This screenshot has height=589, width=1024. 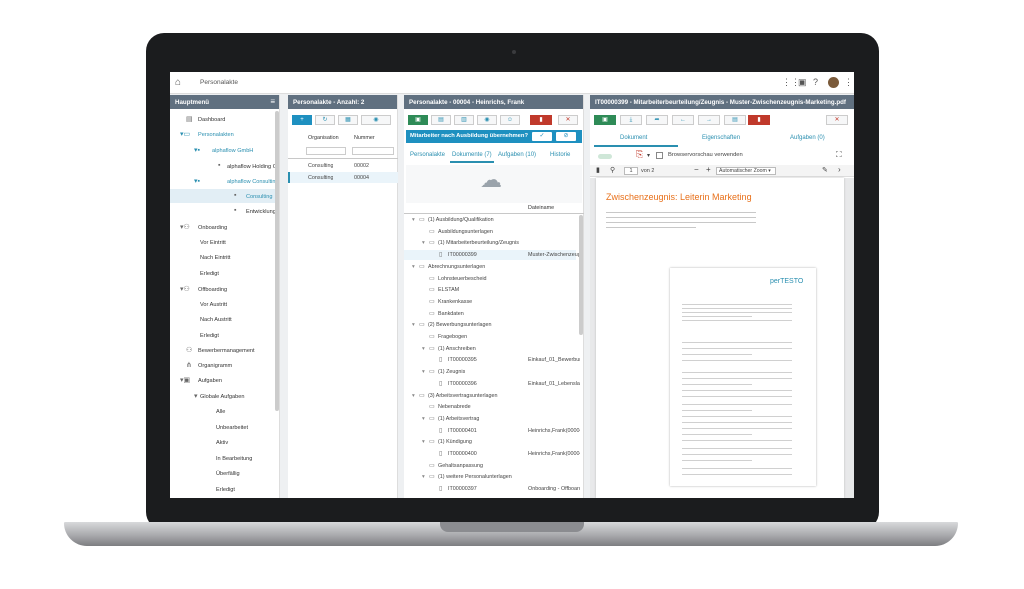 What do you see at coordinates (735, 120) in the screenshot?
I see `doc-button: ▤` at bounding box center [735, 120].